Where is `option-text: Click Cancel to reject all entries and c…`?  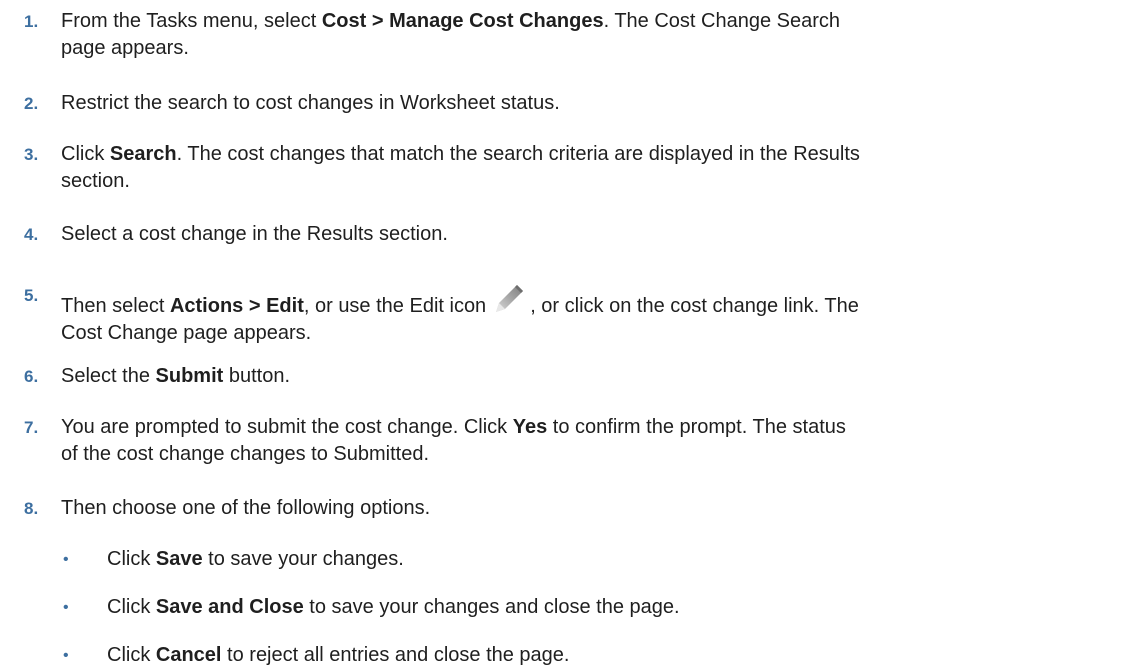
option-text: Click Cancel to reject all entries and c… is located at coordinates (338, 655).